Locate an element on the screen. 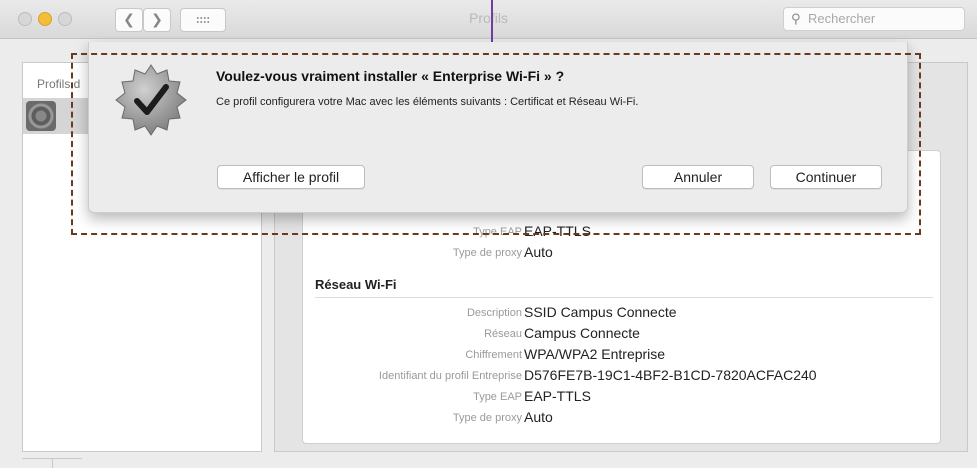  title-bar: ❮ ❯ Profils ⚲ Rechercher is located at coordinates (488, 19).